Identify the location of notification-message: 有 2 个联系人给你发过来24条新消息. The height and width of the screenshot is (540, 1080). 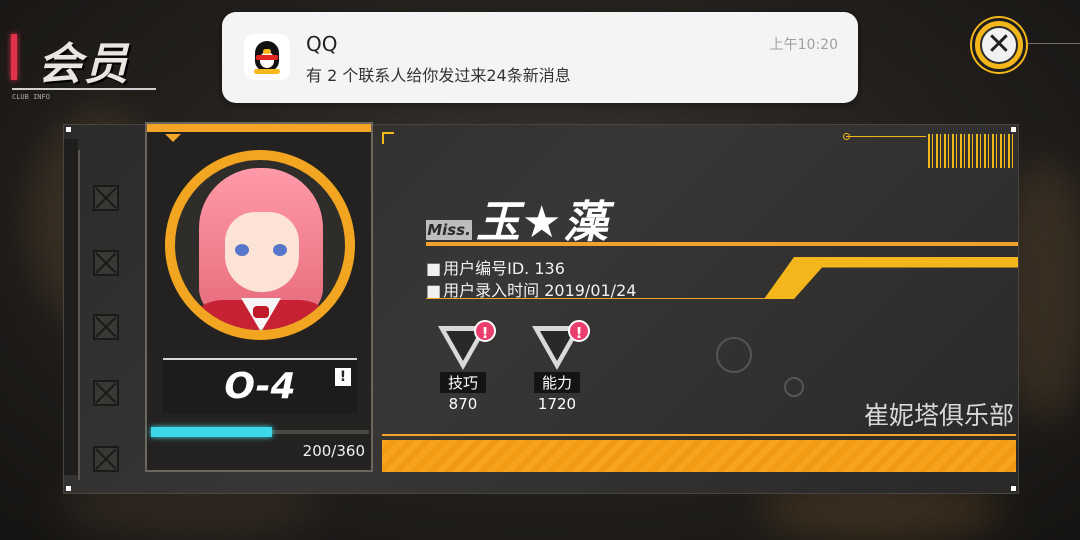
(438, 75).